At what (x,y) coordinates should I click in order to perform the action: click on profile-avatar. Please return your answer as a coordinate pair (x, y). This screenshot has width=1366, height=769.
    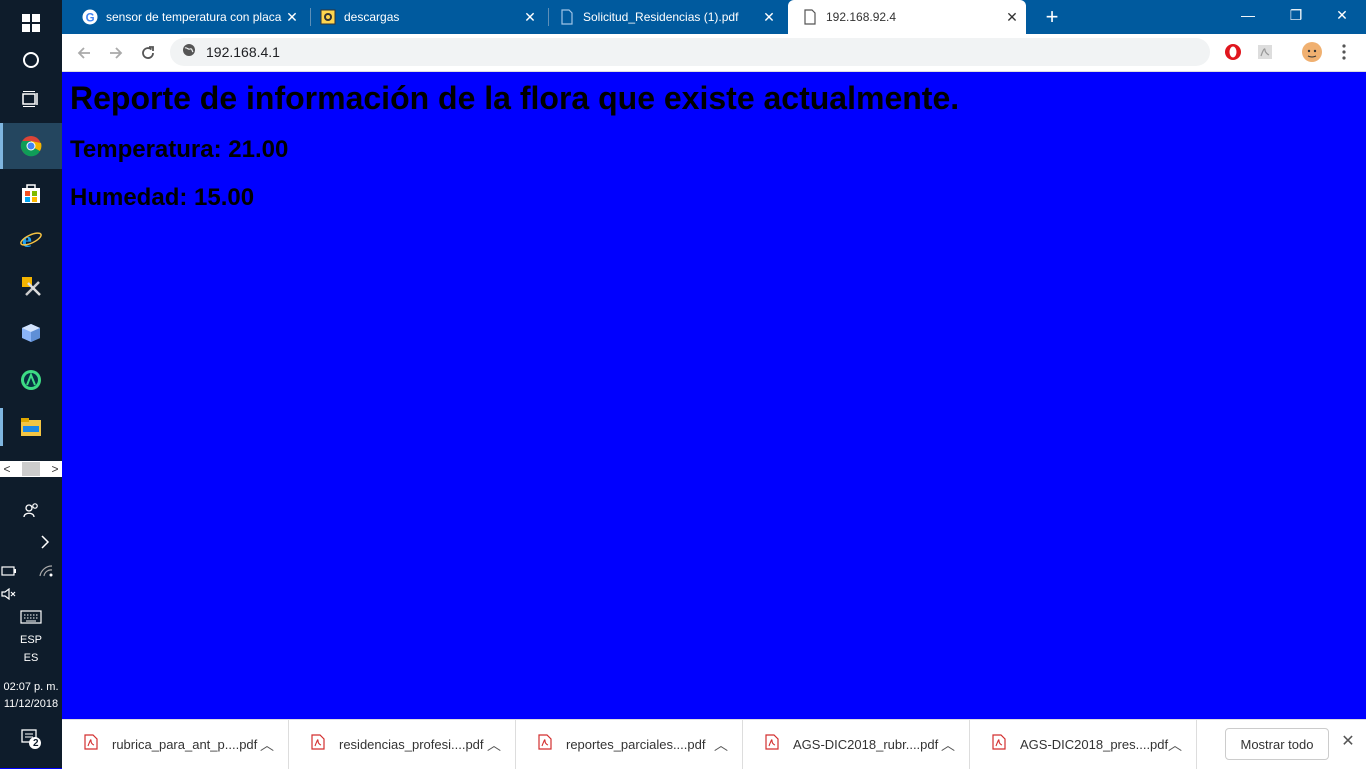
    Looking at the image, I should click on (1312, 52).